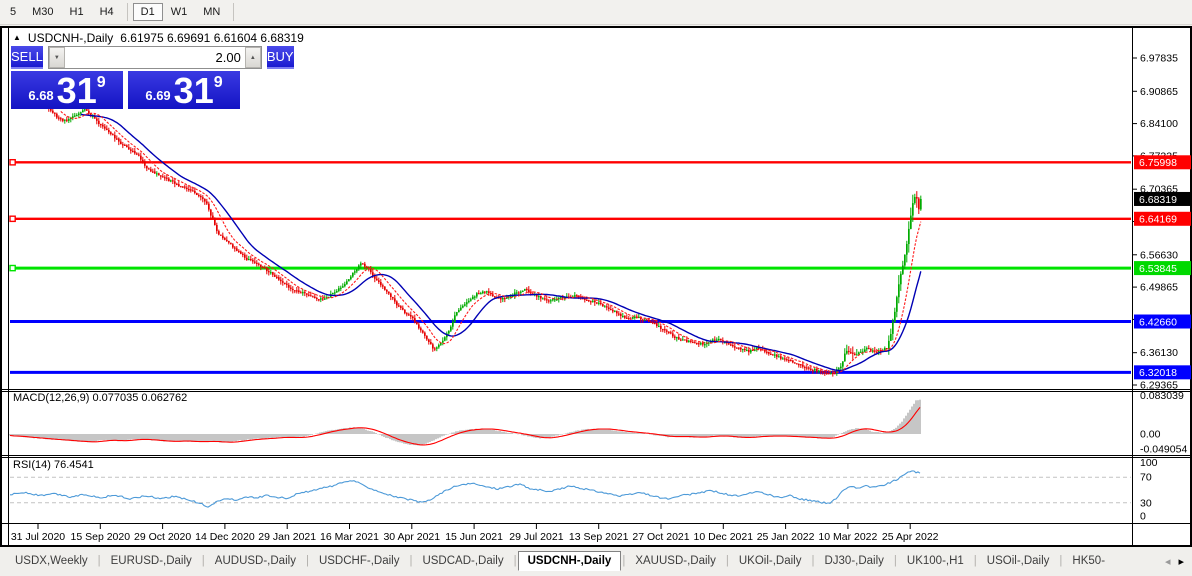  What do you see at coordinates (462, 561) in the screenshot?
I see `tab-usdcad-daily: USDCAD-,Daily` at bounding box center [462, 561].